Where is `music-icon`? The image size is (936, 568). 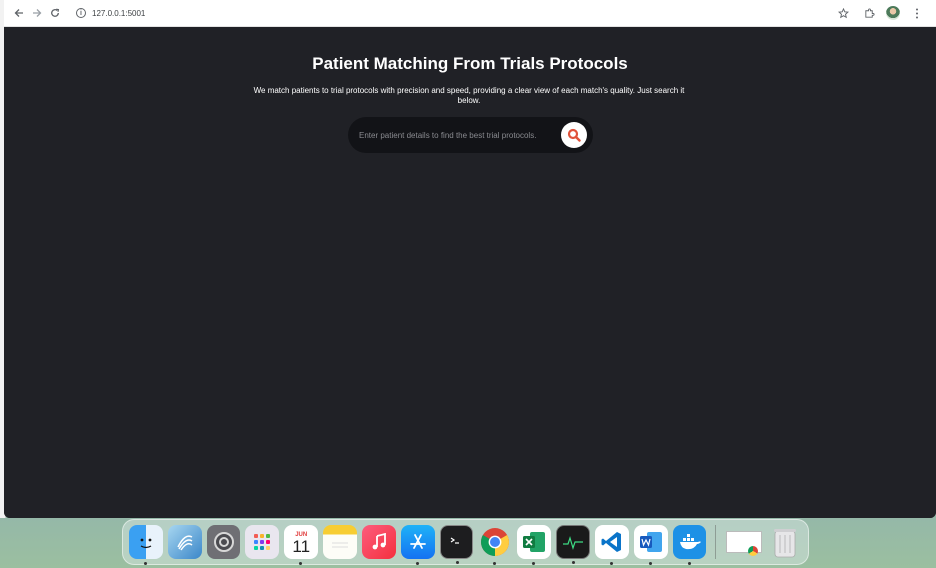
music-icon is located at coordinates (378, 542).